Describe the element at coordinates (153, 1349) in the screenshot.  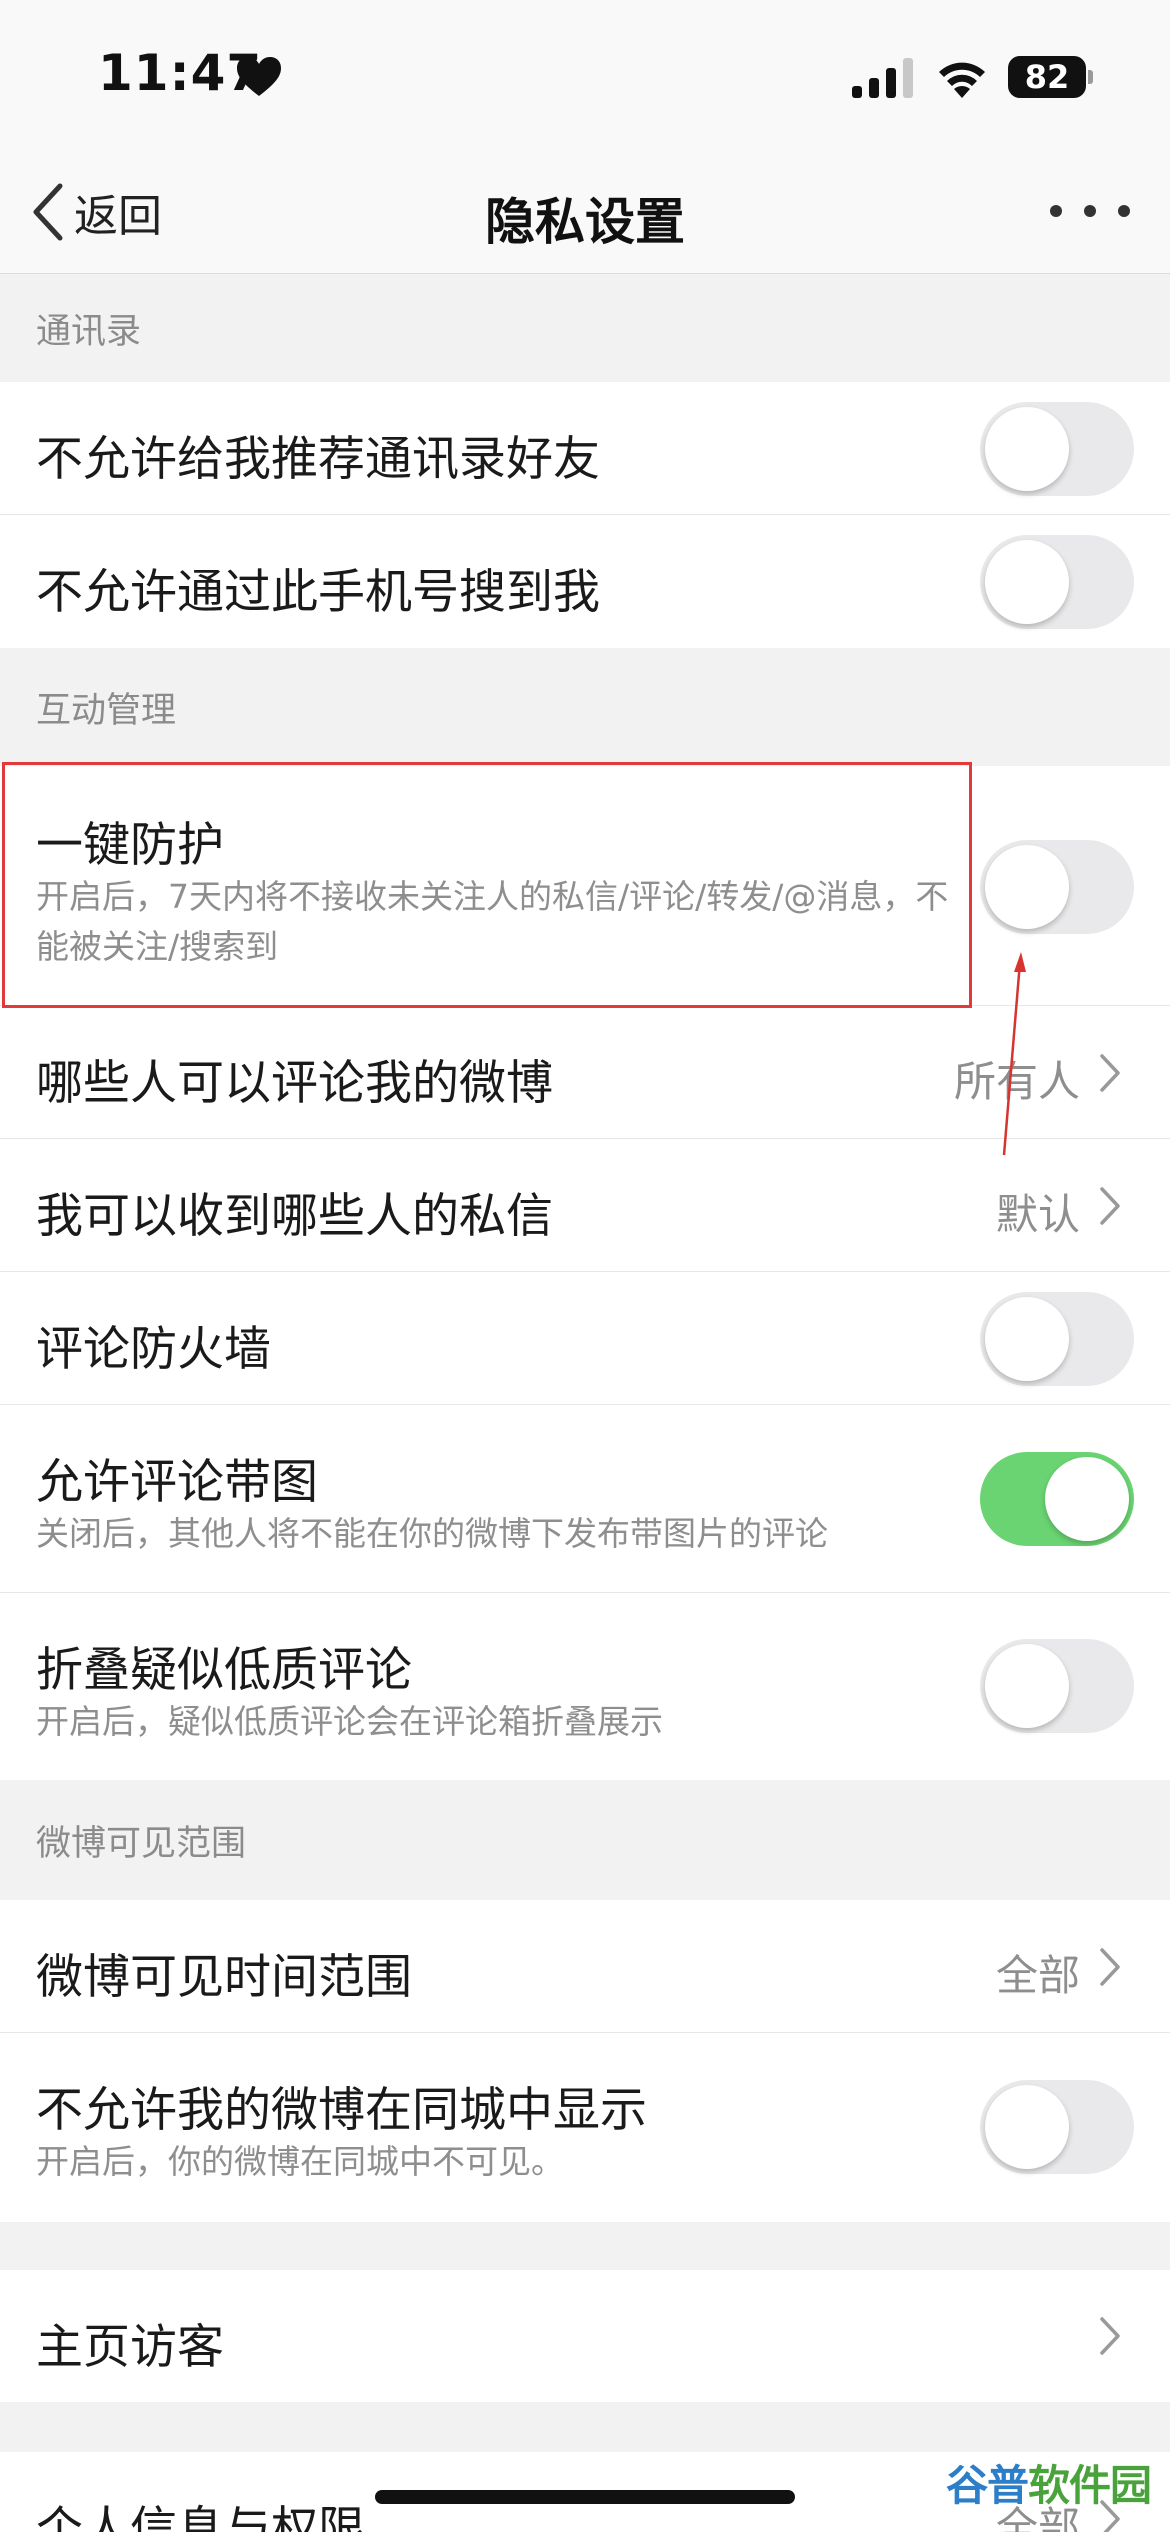
I see `row-title: 评论防火墙` at that location.